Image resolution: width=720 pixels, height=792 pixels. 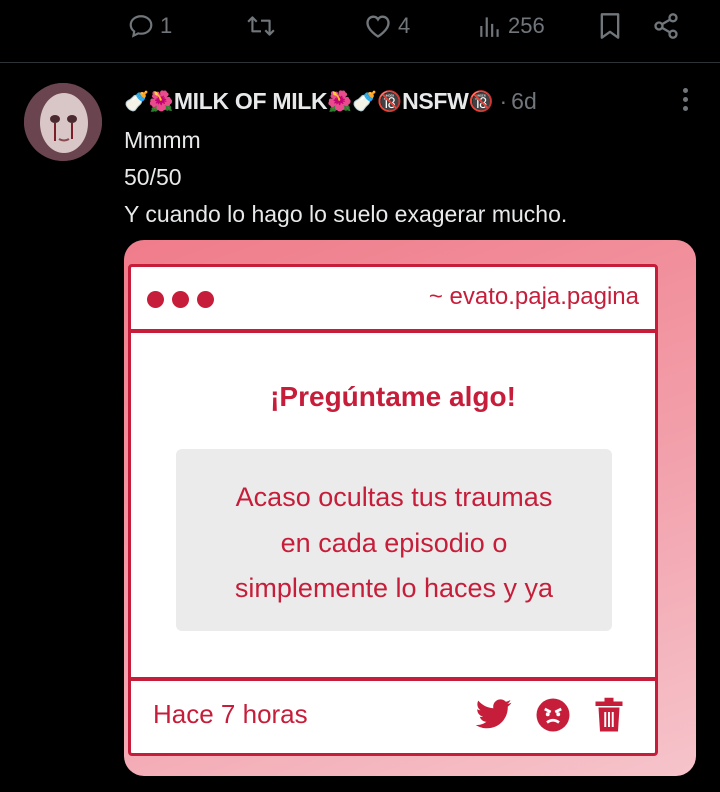 What do you see at coordinates (378, 26) in the screenshot?
I see `like-icon` at bounding box center [378, 26].